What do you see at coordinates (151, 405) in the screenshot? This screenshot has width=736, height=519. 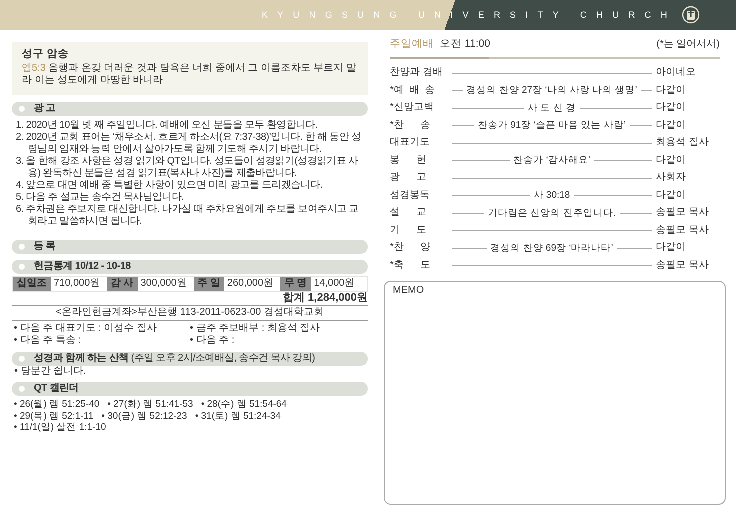 I see `calendar-entry: • 27(화) 렘 51:41-53` at bounding box center [151, 405].